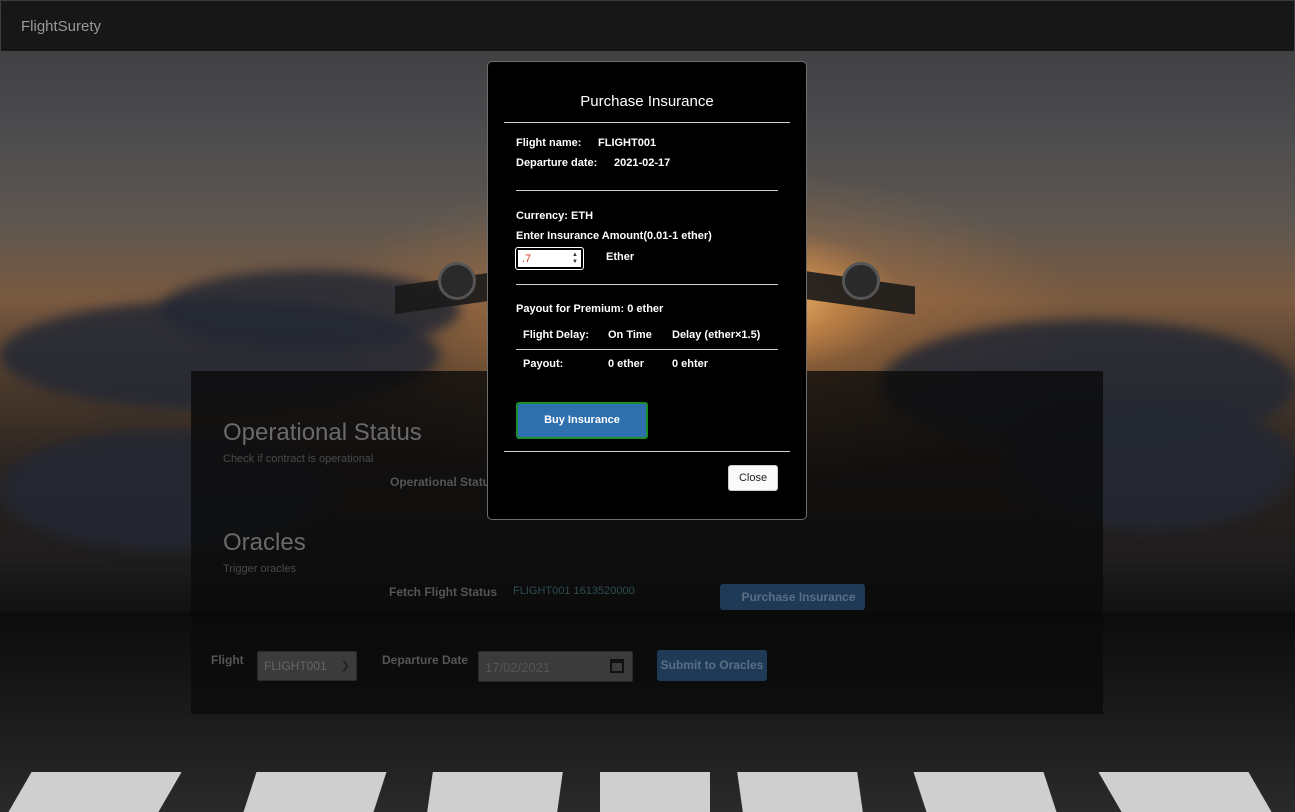  I want to click on purchase-insurance-button: Purchase Insurance, so click(792, 597).